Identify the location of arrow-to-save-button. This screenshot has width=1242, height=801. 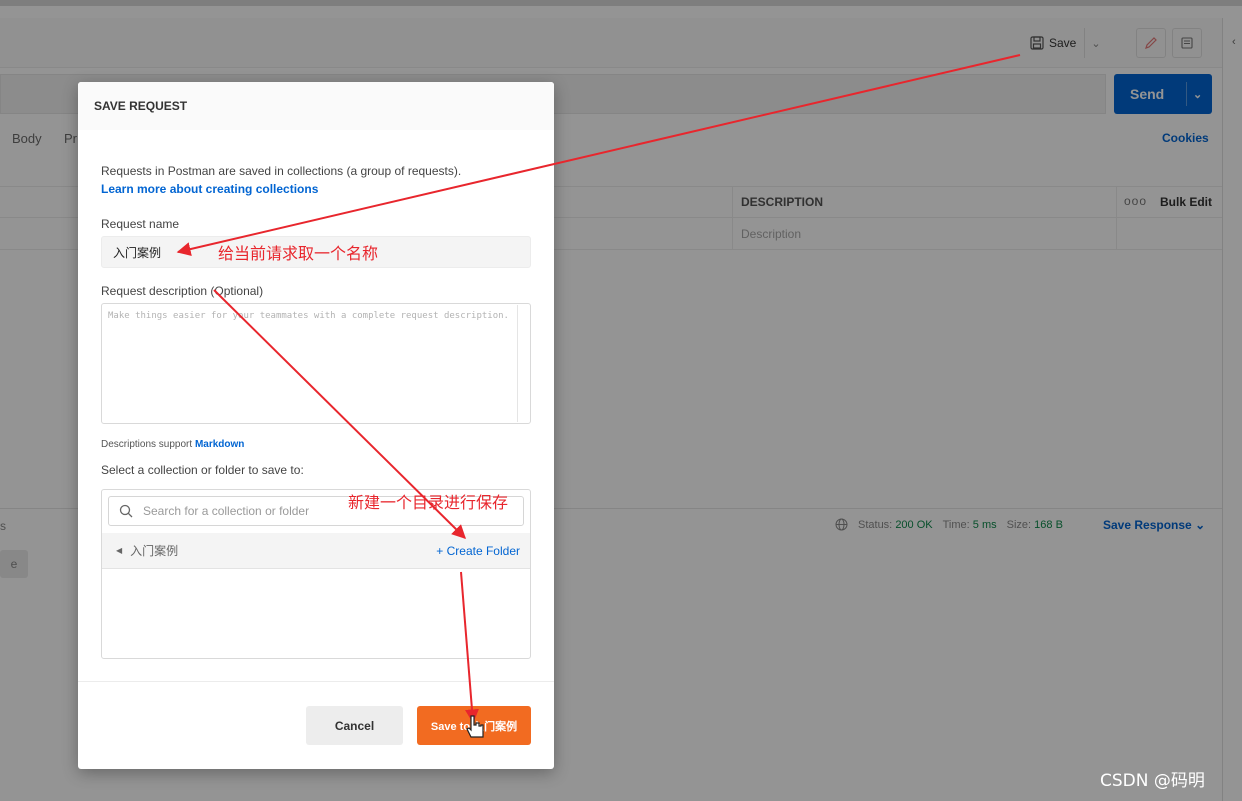
(469, 647).